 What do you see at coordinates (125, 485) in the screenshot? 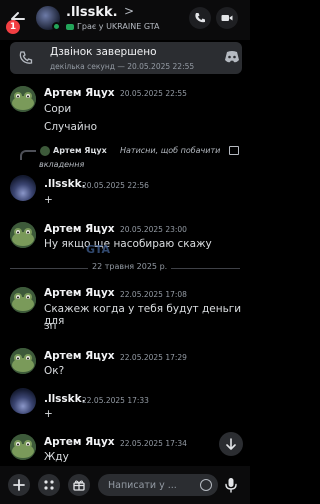
I see `message-composer` at bounding box center [125, 485].